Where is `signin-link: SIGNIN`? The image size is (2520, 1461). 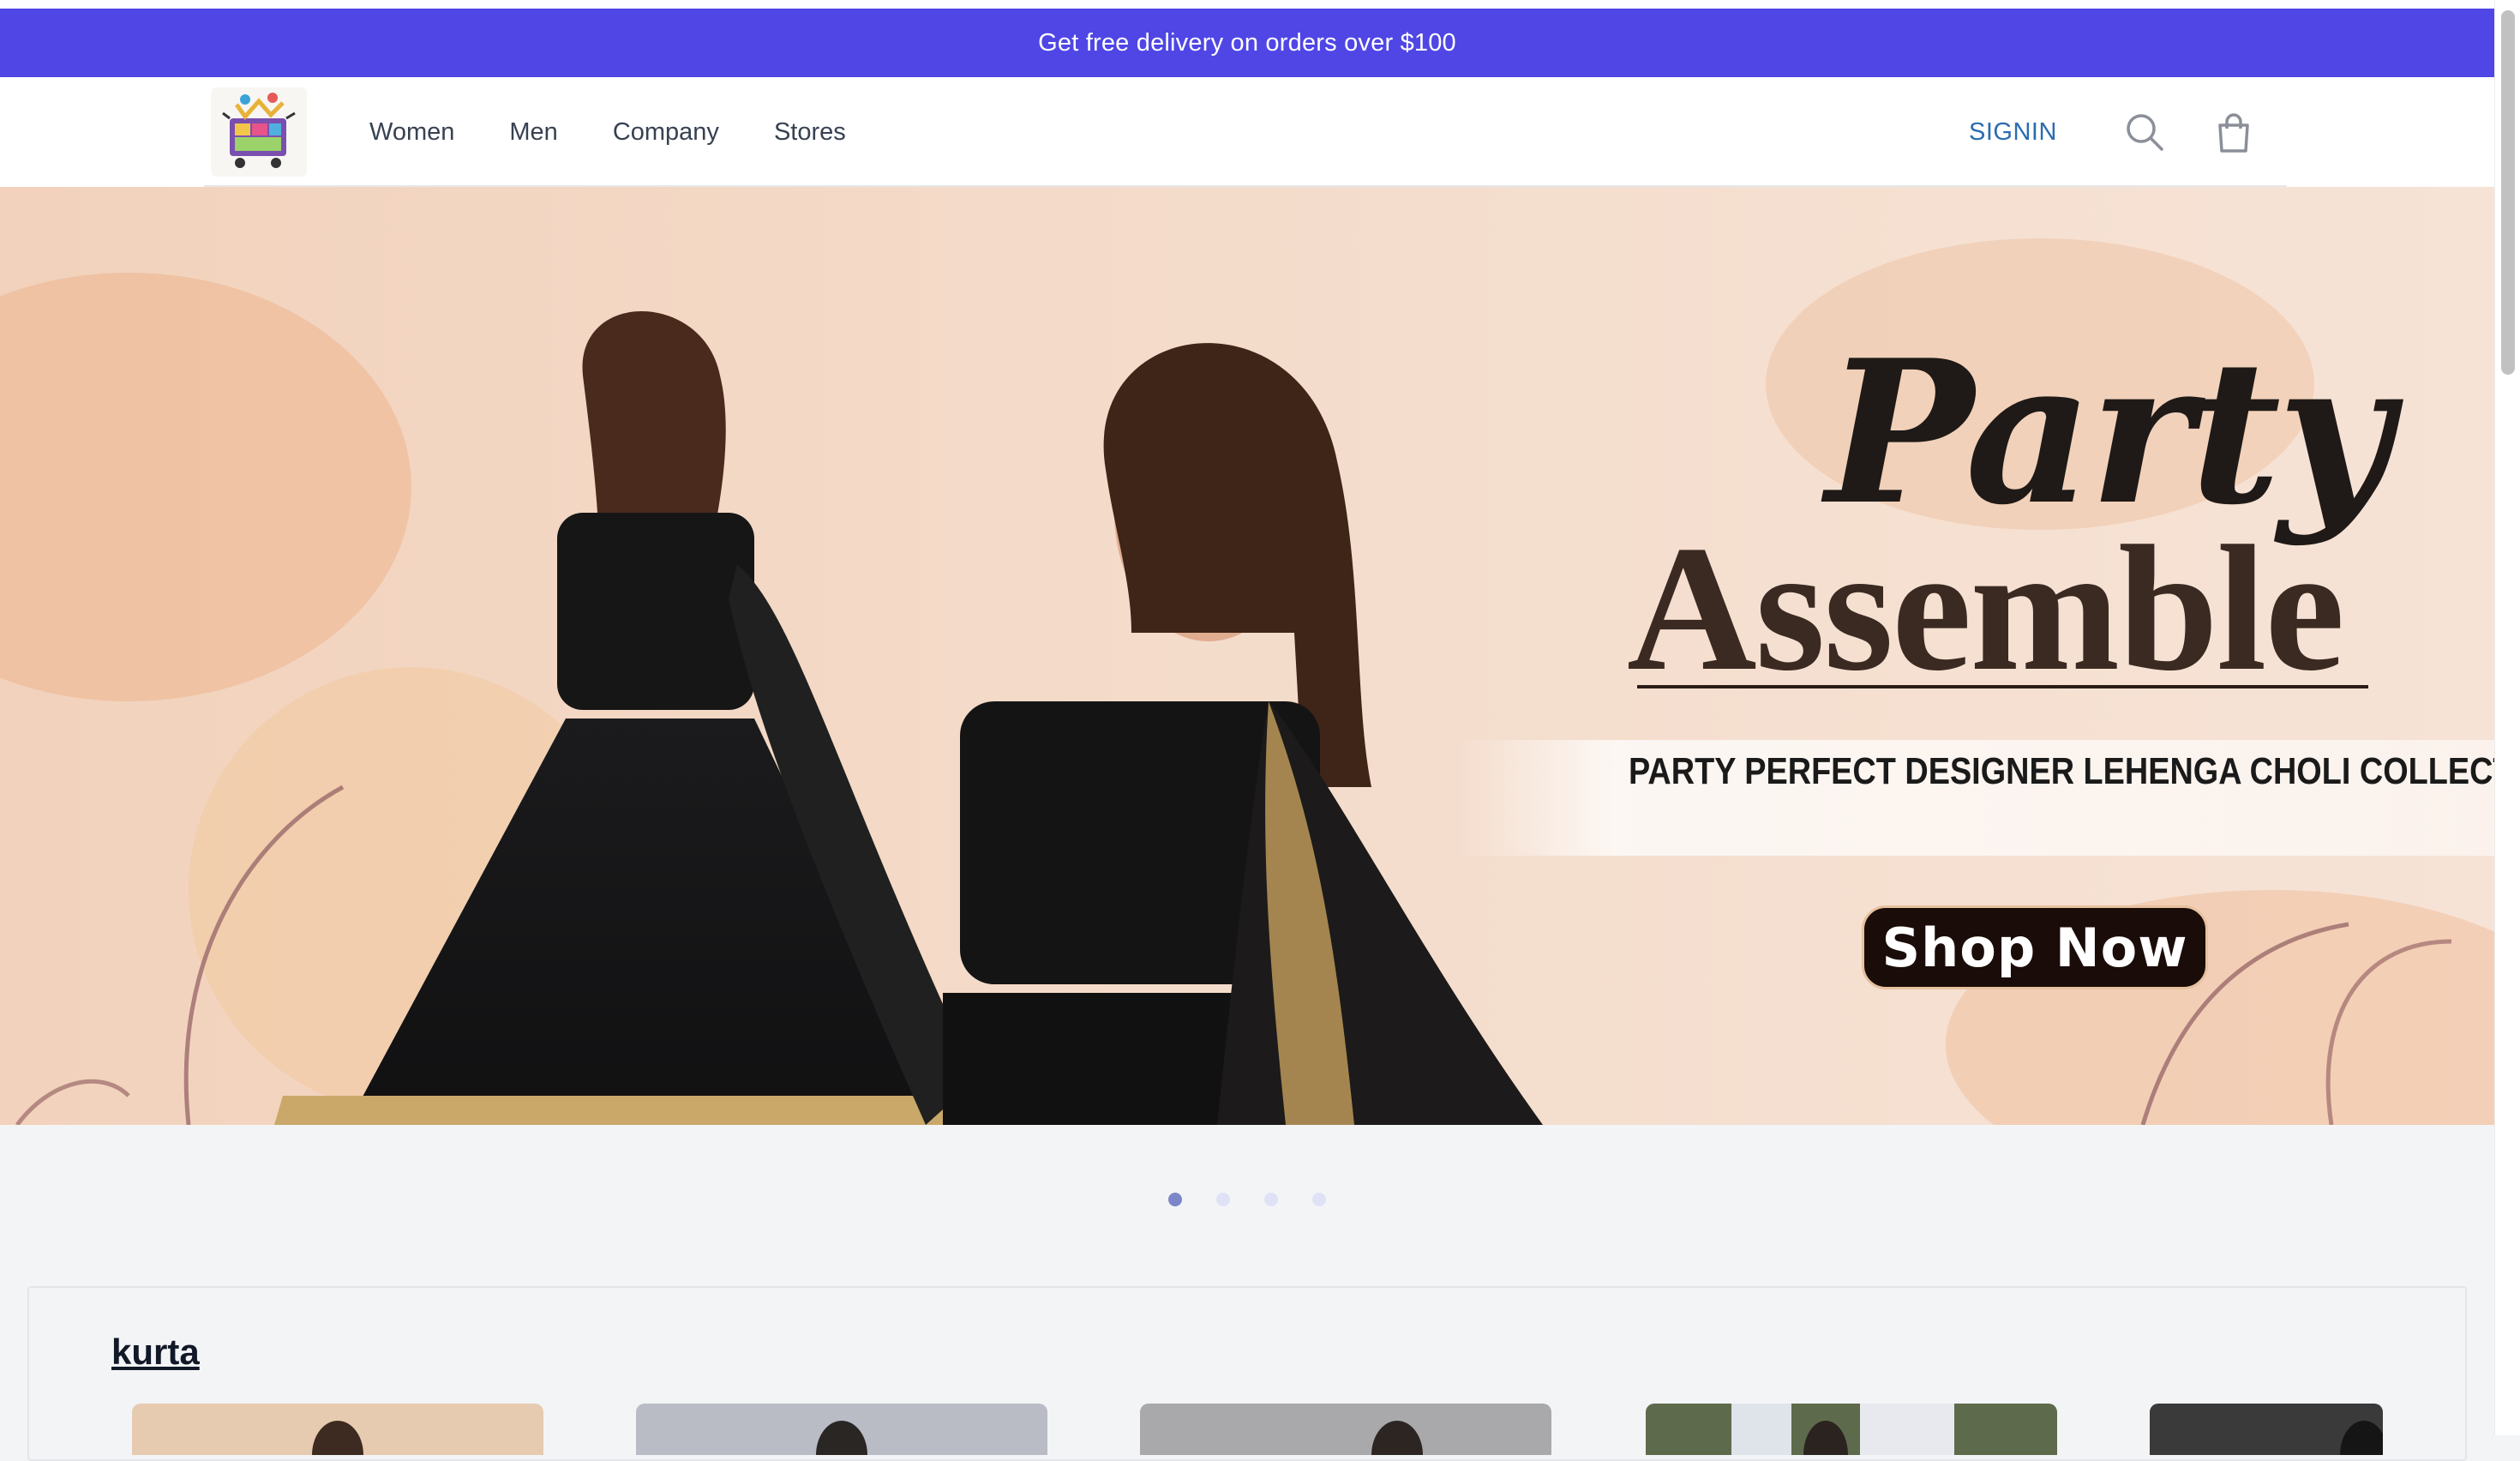
signin-link: SIGNIN is located at coordinates (2013, 132).